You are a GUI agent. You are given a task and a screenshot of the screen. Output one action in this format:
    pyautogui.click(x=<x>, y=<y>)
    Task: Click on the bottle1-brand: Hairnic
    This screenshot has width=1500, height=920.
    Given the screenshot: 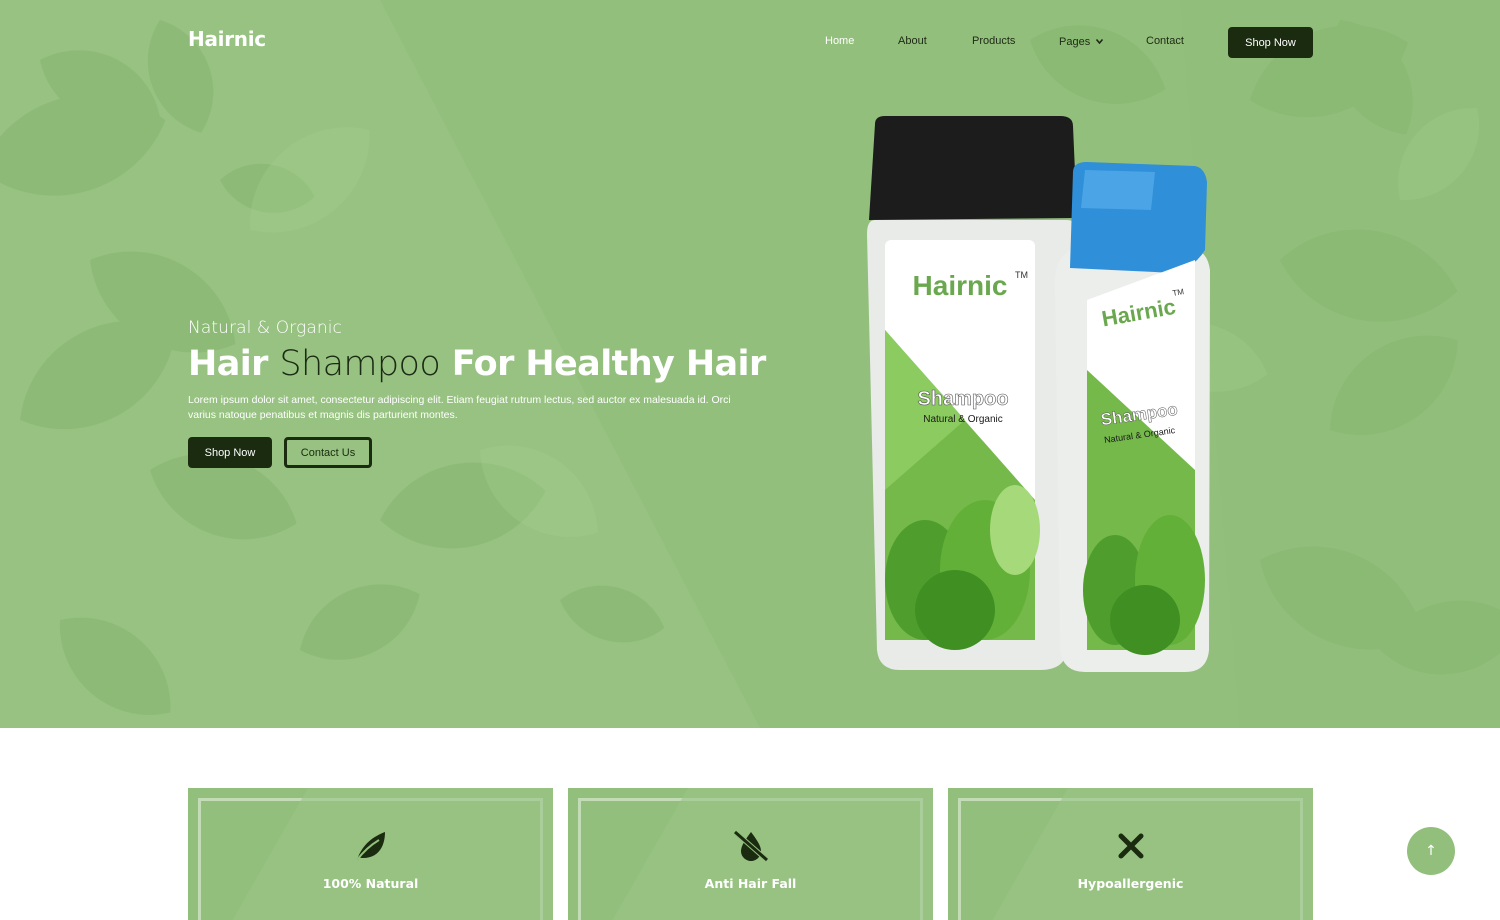 What is the action you would take?
    pyautogui.click(x=960, y=285)
    